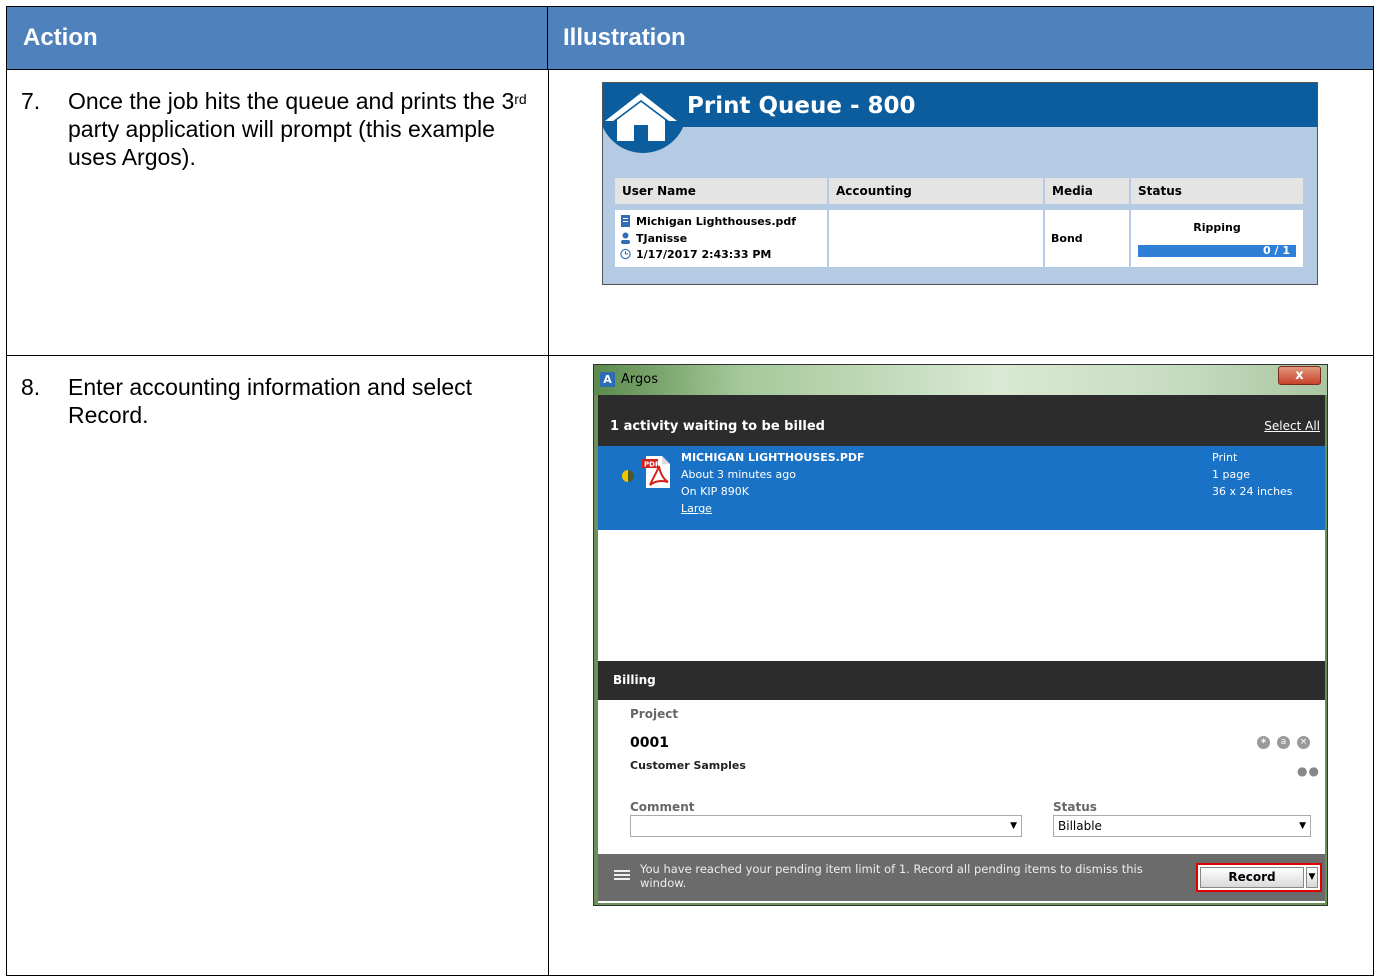  I want to click on home-button, so click(645, 118).